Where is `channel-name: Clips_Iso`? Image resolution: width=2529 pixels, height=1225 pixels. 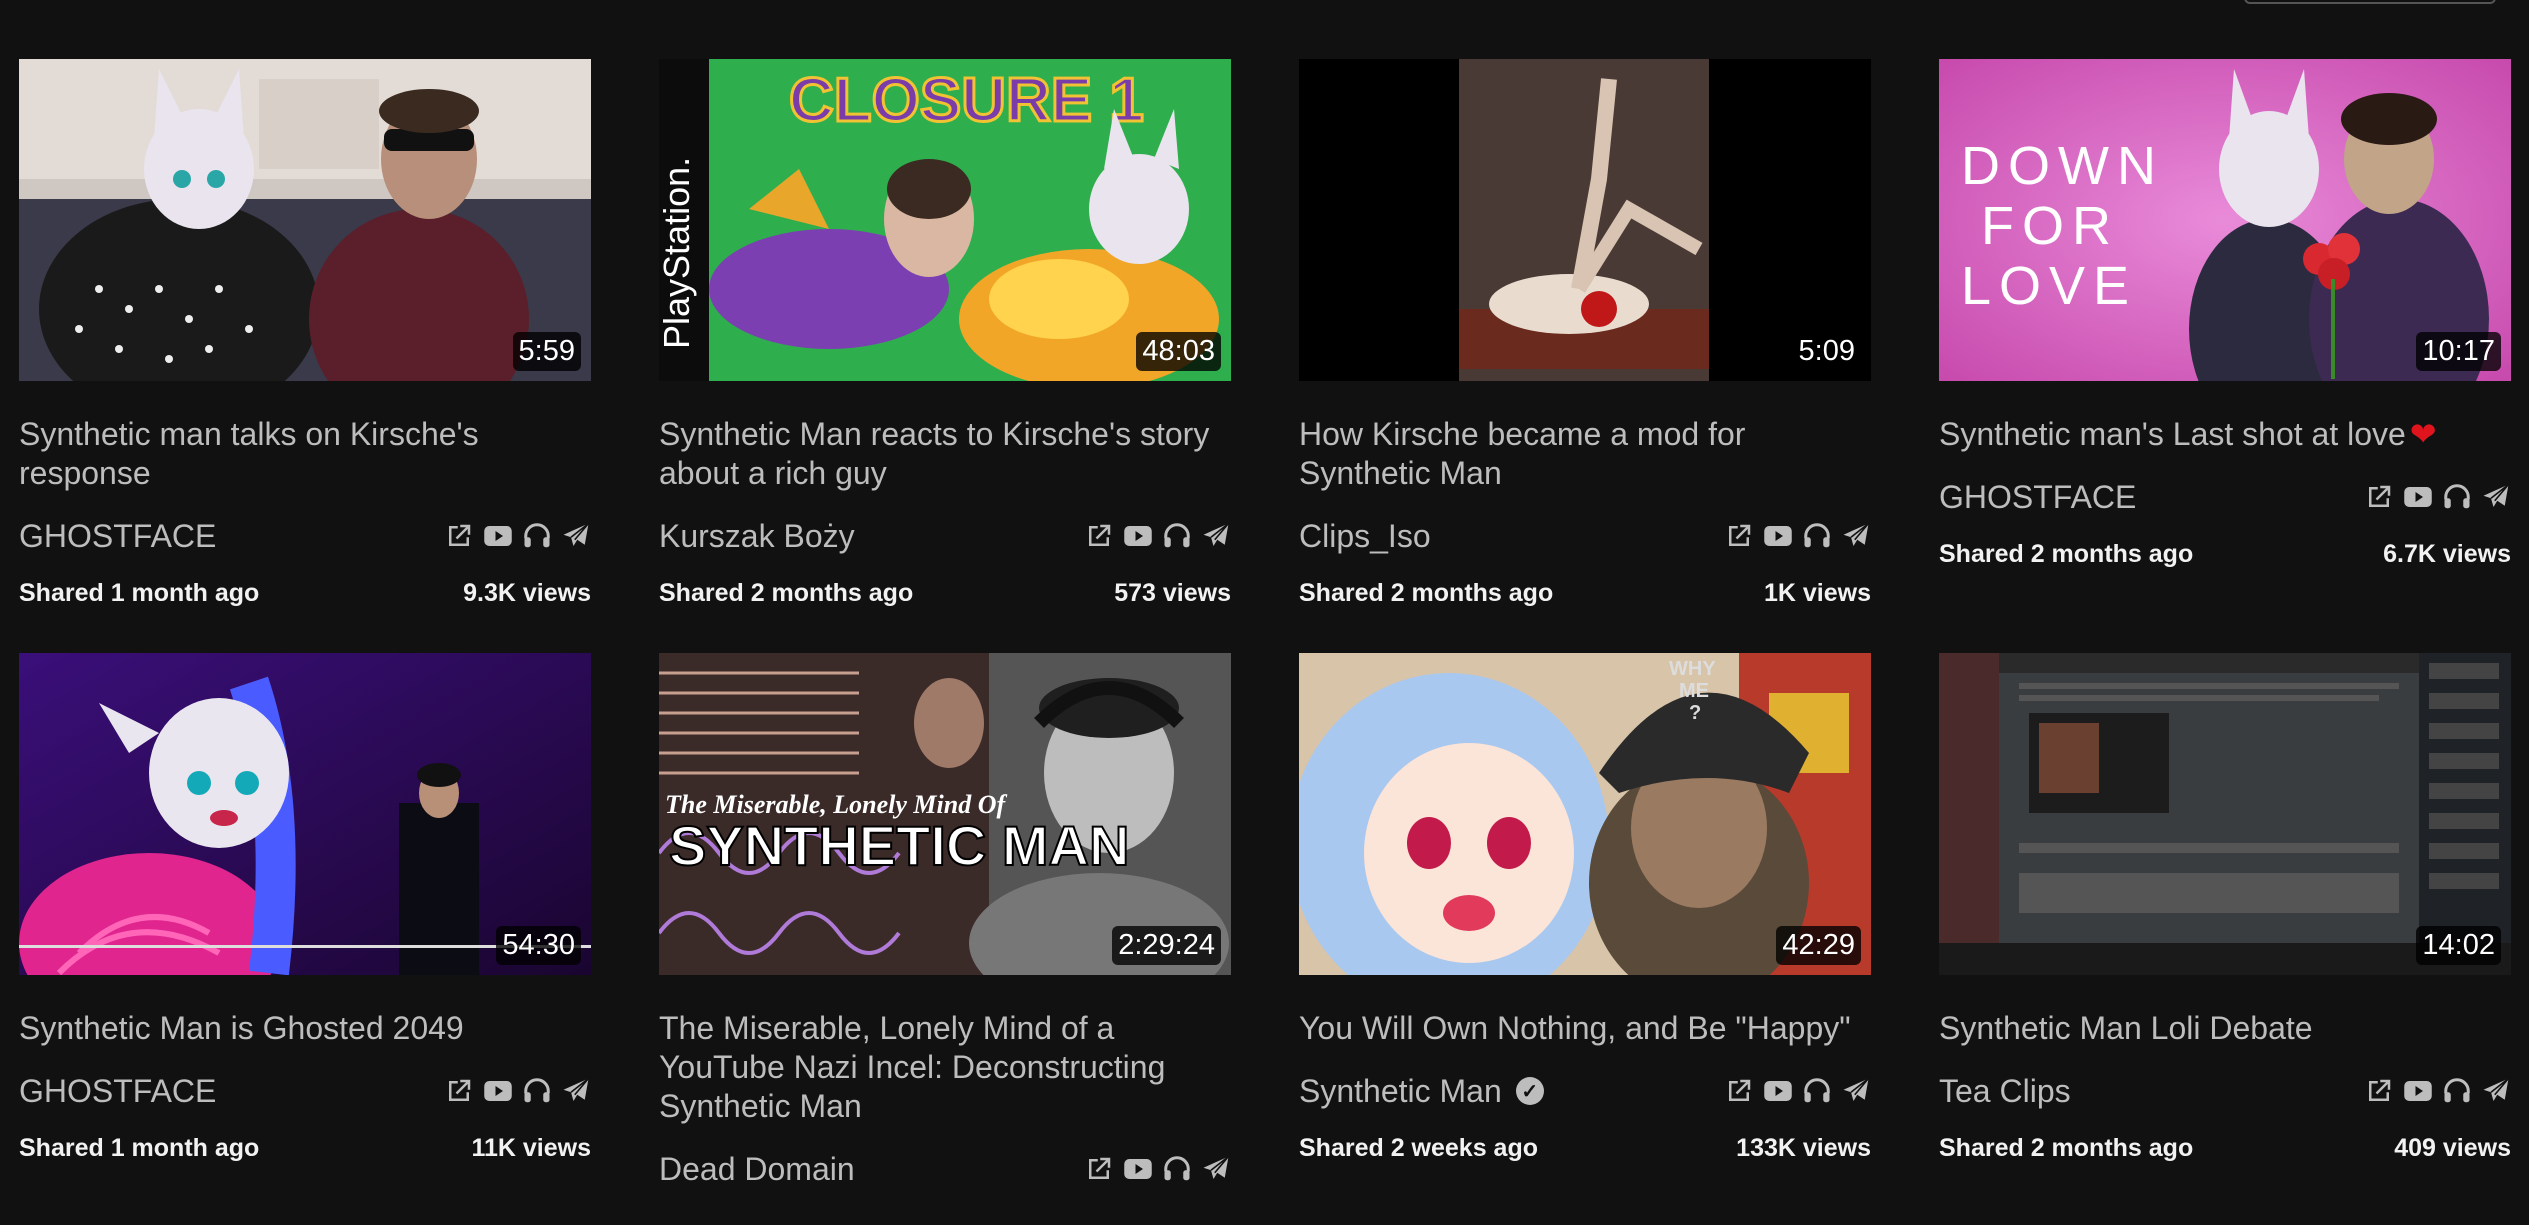
channel-name: Clips_Iso is located at coordinates (1365, 536).